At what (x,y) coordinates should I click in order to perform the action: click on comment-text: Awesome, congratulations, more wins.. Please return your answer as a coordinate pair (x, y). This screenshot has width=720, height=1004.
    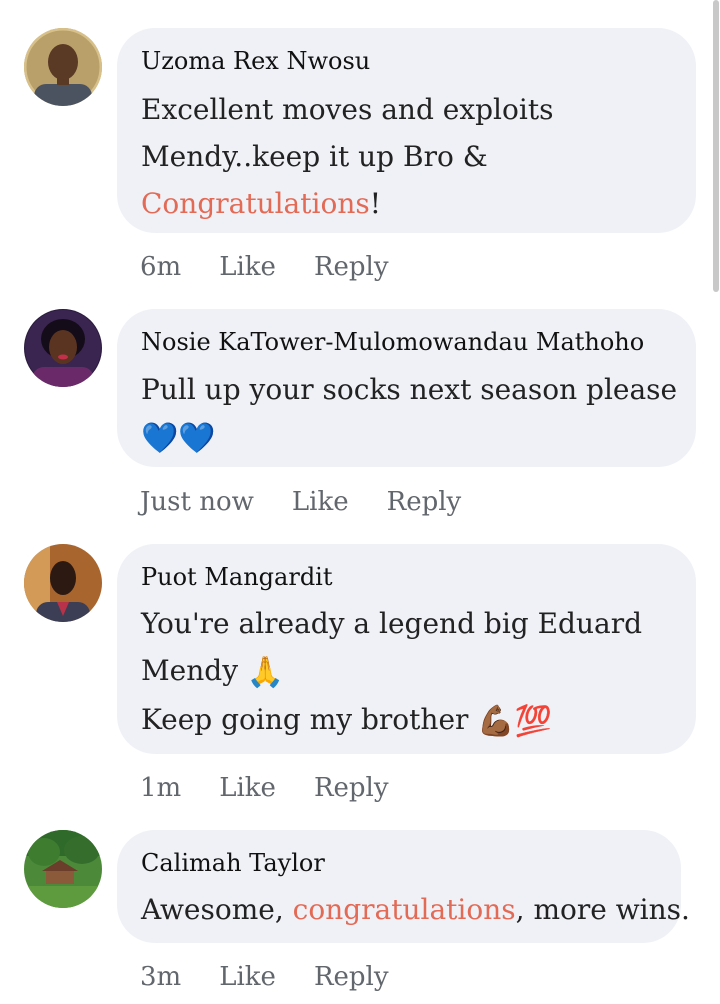
    Looking at the image, I should click on (415, 909).